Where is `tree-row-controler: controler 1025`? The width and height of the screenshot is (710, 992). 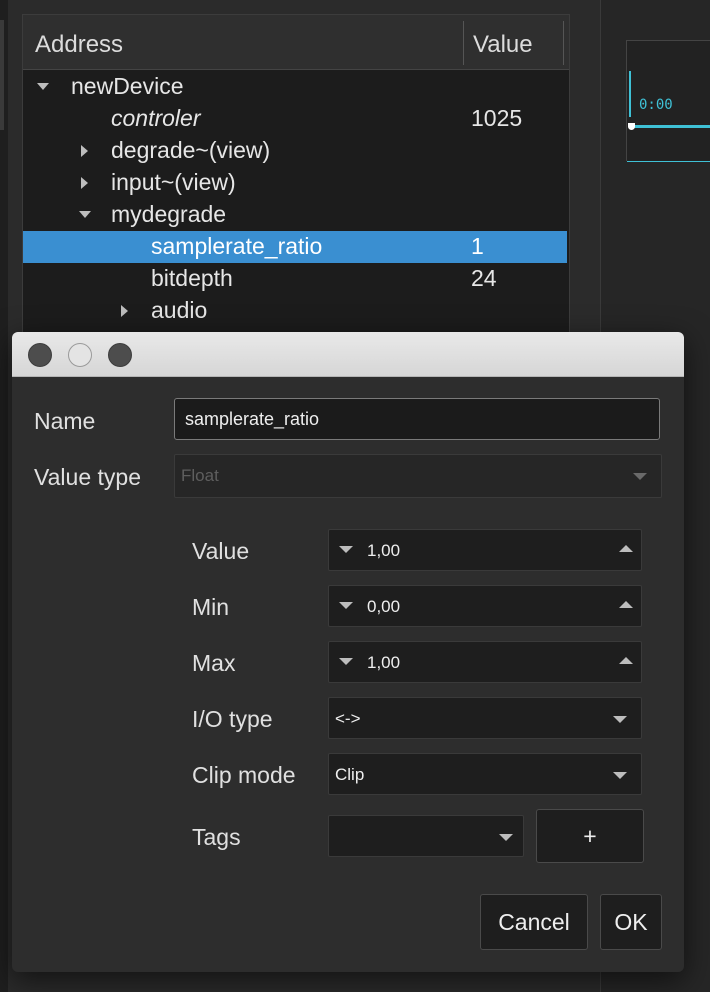
tree-row-controler: controler 1025 is located at coordinates (295, 119).